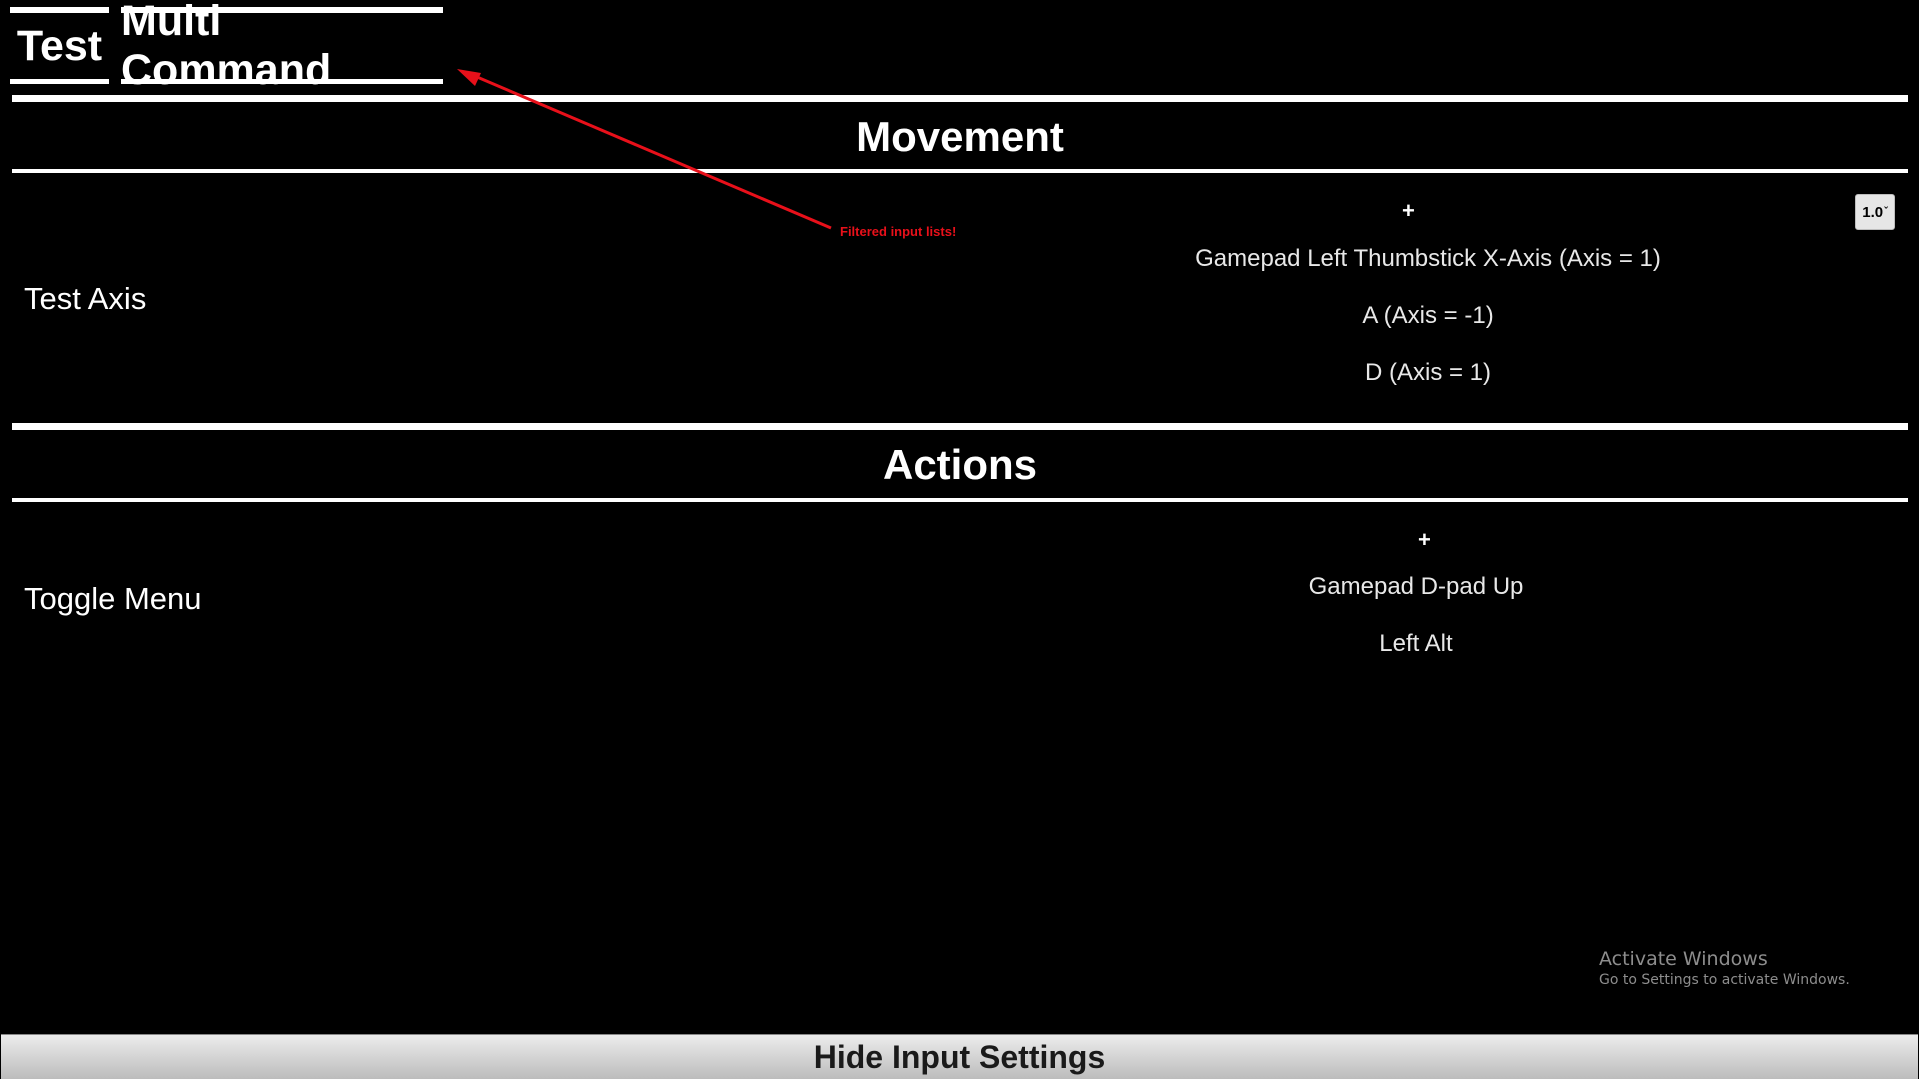  Describe the element at coordinates (1416, 587) in the screenshot. I see `binding-item: Gamepad D-pad Up` at that location.